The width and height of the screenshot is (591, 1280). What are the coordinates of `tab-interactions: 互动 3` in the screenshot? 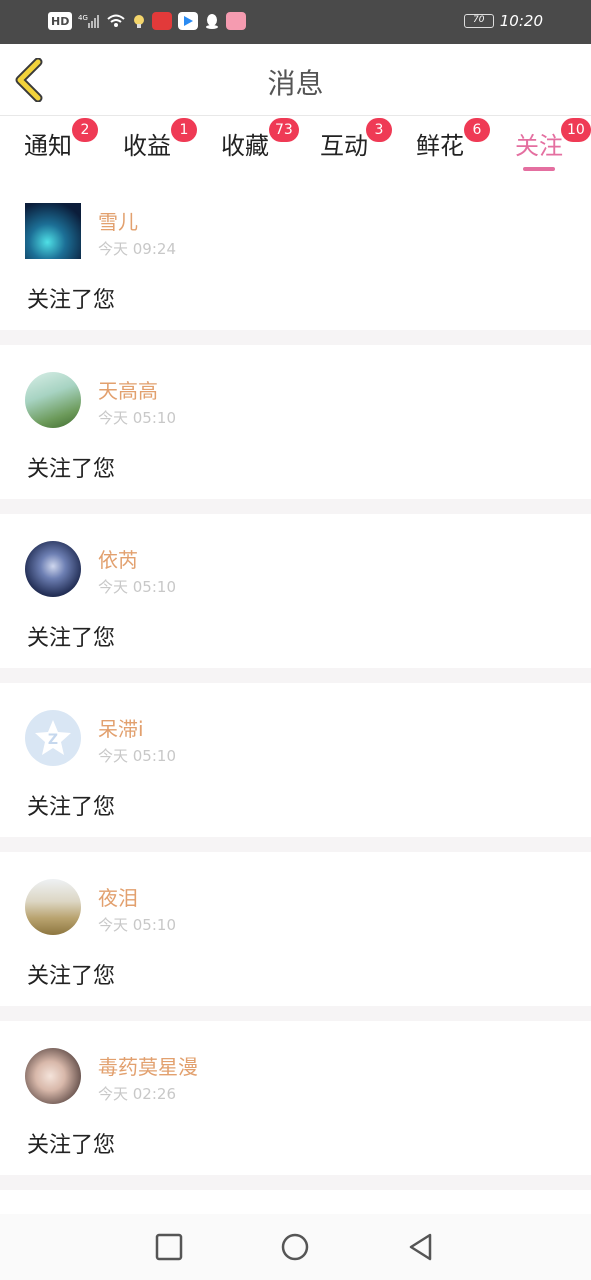 It's located at (356, 144).